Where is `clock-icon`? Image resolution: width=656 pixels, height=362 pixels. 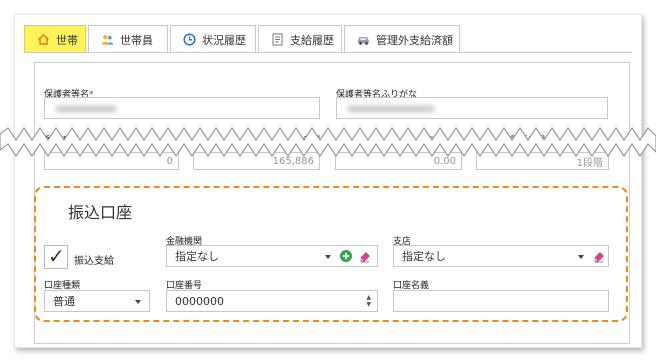 clock-icon is located at coordinates (189, 39).